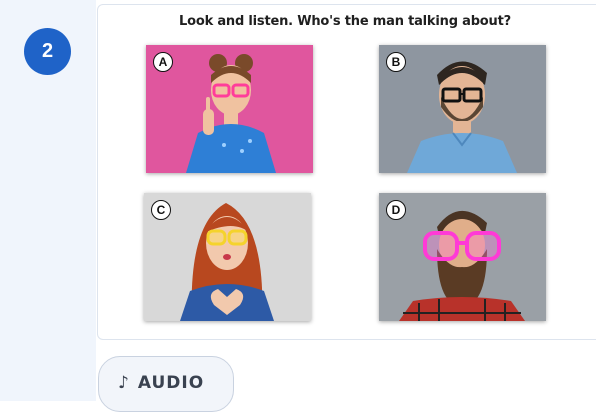  What do you see at coordinates (462, 257) in the screenshot?
I see `option-d-photo: D` at bounding box center [462, 257].